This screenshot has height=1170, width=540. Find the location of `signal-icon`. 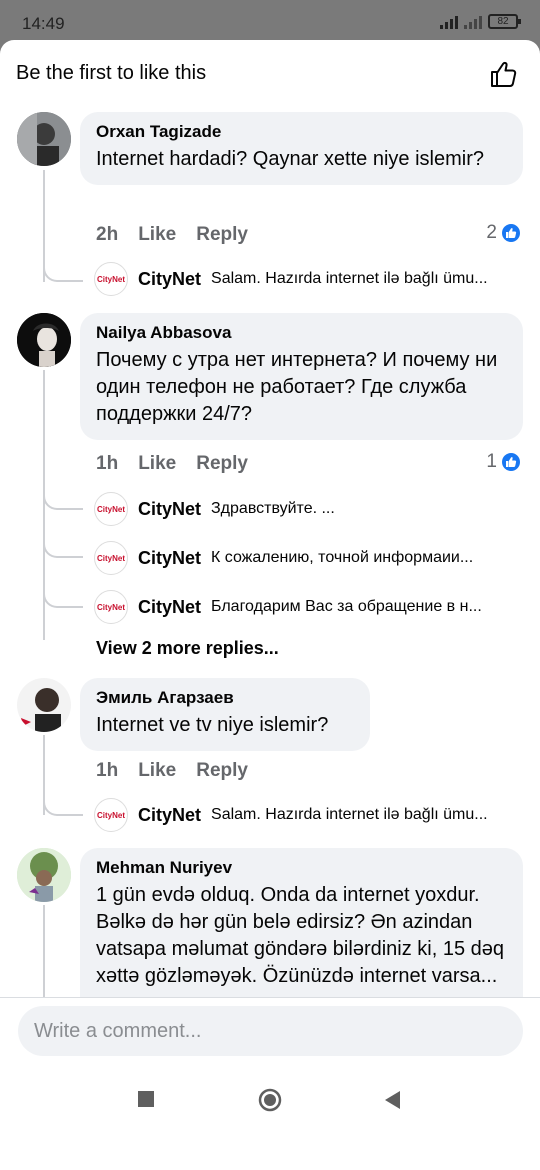

signal-icon is located at coordinates (449, 22).